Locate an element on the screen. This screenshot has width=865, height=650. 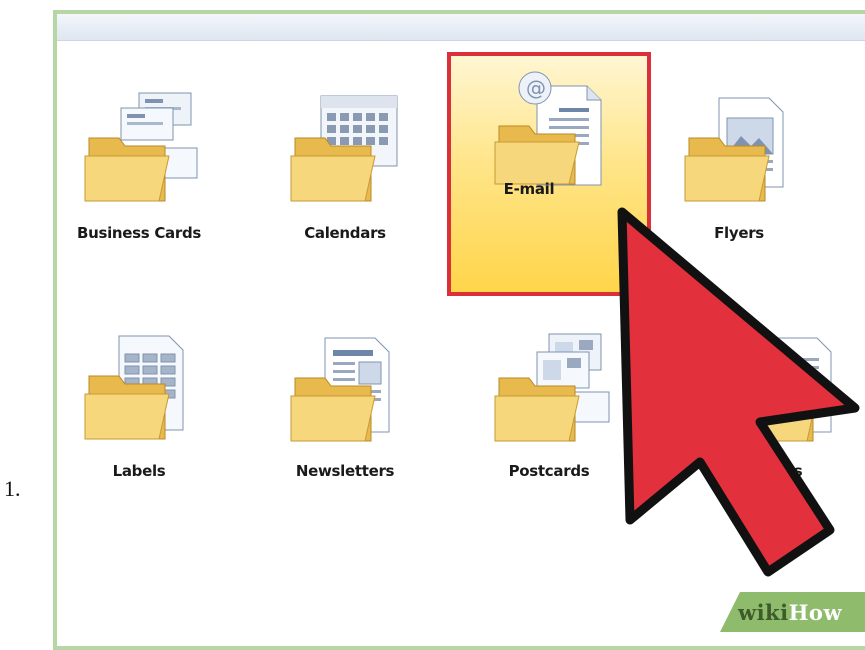
list-number: 1. is located at coordinates (12, 488).